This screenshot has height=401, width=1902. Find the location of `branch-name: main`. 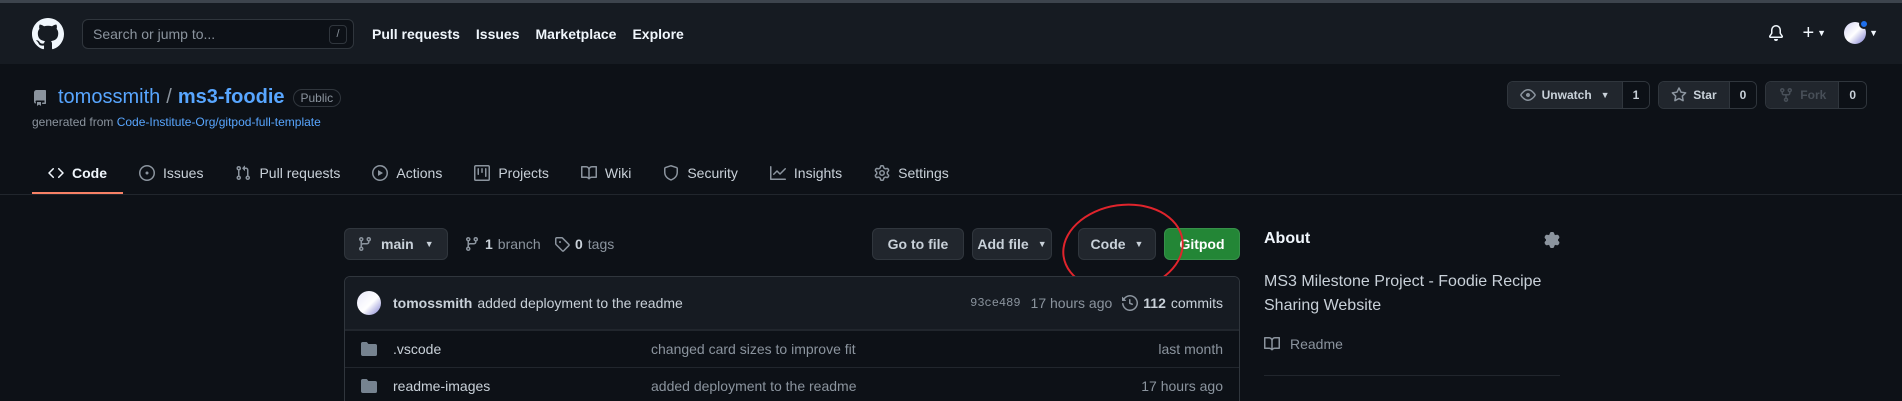

branch-name: main is located at coordinates (397, 244).